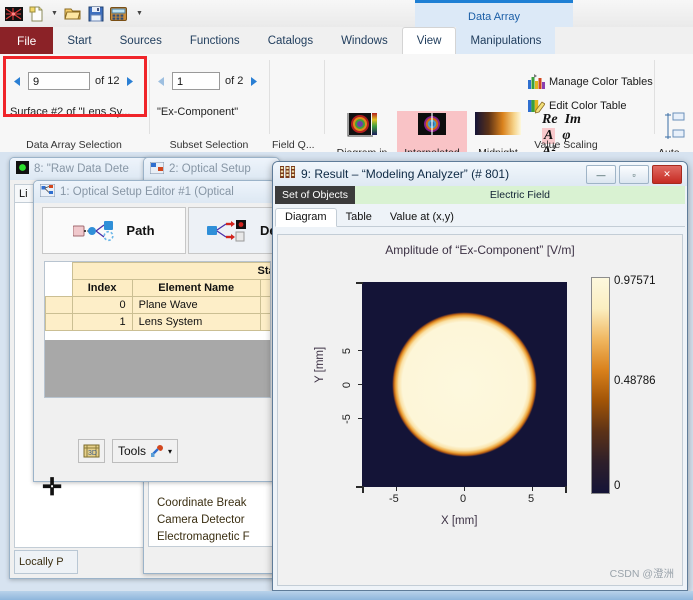 The width and height of the screenshot is (693, 600). What do you see at coordinates (677, 128) in the screenshot?
I see `auto-scaling-icon` at bounding box center [677, 128].